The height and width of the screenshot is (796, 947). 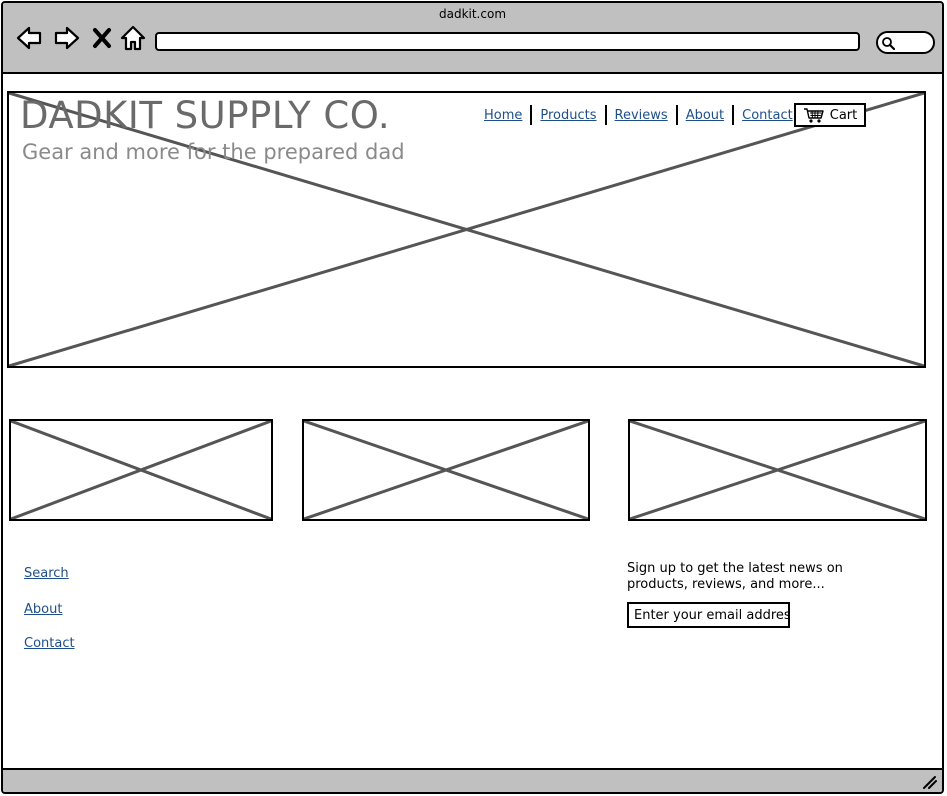 I want to click on address-bar, so click(x=507, y=41).